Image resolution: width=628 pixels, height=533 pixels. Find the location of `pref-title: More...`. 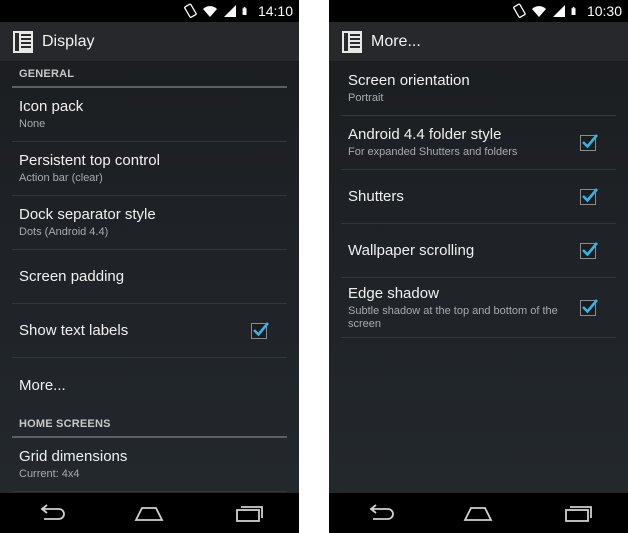

pref-title: More... is located at coordinates (42, 385).